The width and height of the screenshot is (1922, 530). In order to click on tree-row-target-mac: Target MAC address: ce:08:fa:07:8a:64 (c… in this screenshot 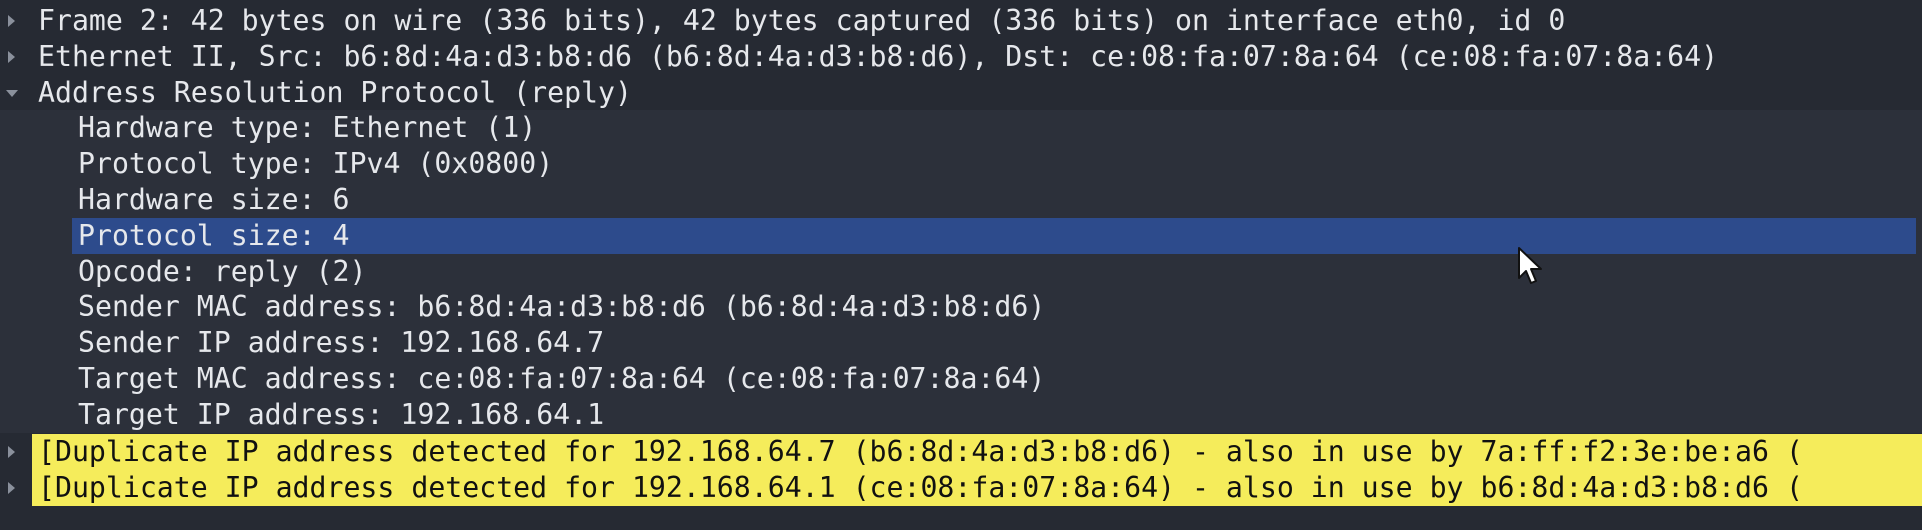, I will do `click(961, 379)`.